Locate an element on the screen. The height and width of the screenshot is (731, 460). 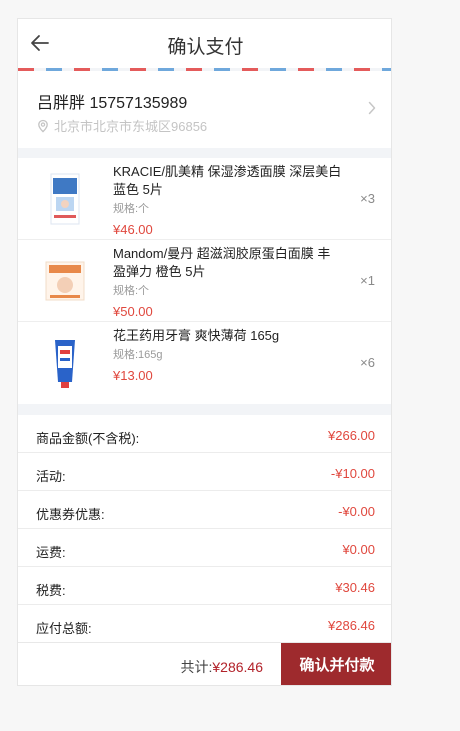
product-quantity: ×3 is located at coordinates (367, 198).